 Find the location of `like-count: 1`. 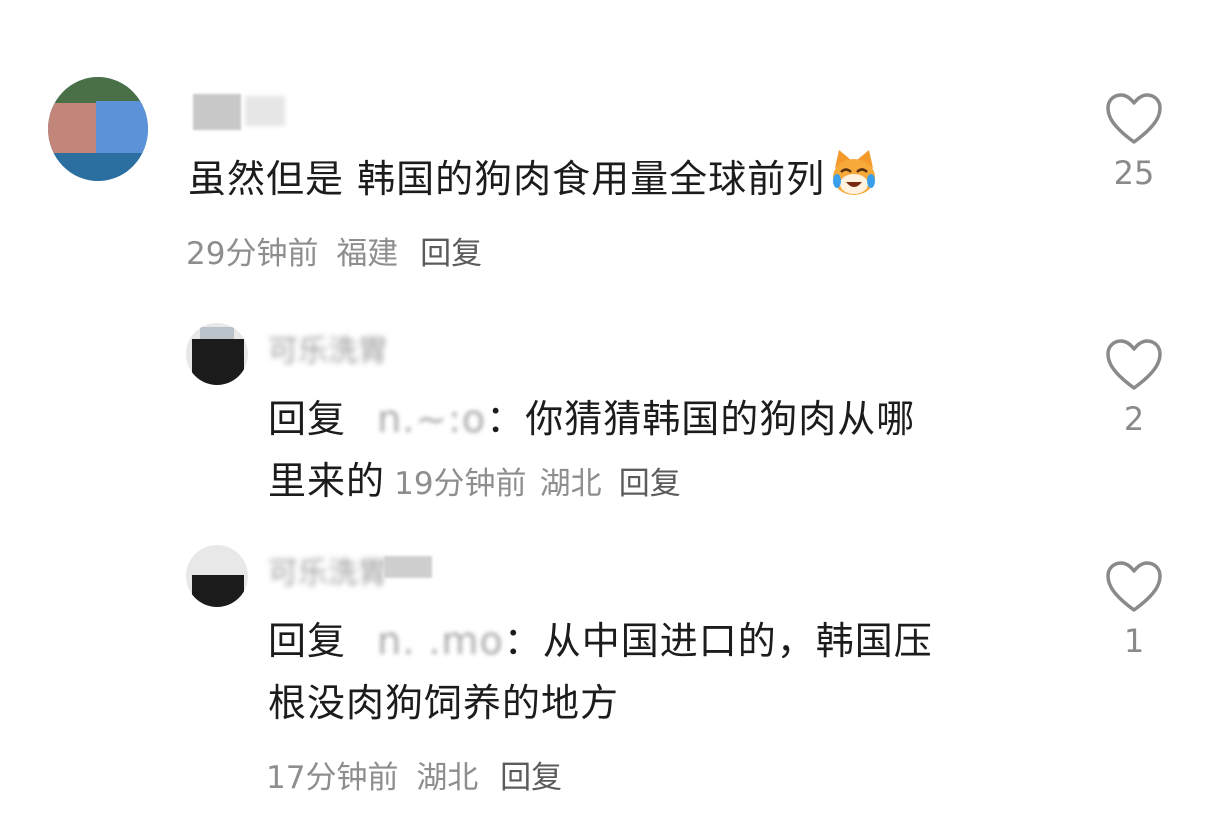

like-count: 1 is located at coordinates (1134, 641).